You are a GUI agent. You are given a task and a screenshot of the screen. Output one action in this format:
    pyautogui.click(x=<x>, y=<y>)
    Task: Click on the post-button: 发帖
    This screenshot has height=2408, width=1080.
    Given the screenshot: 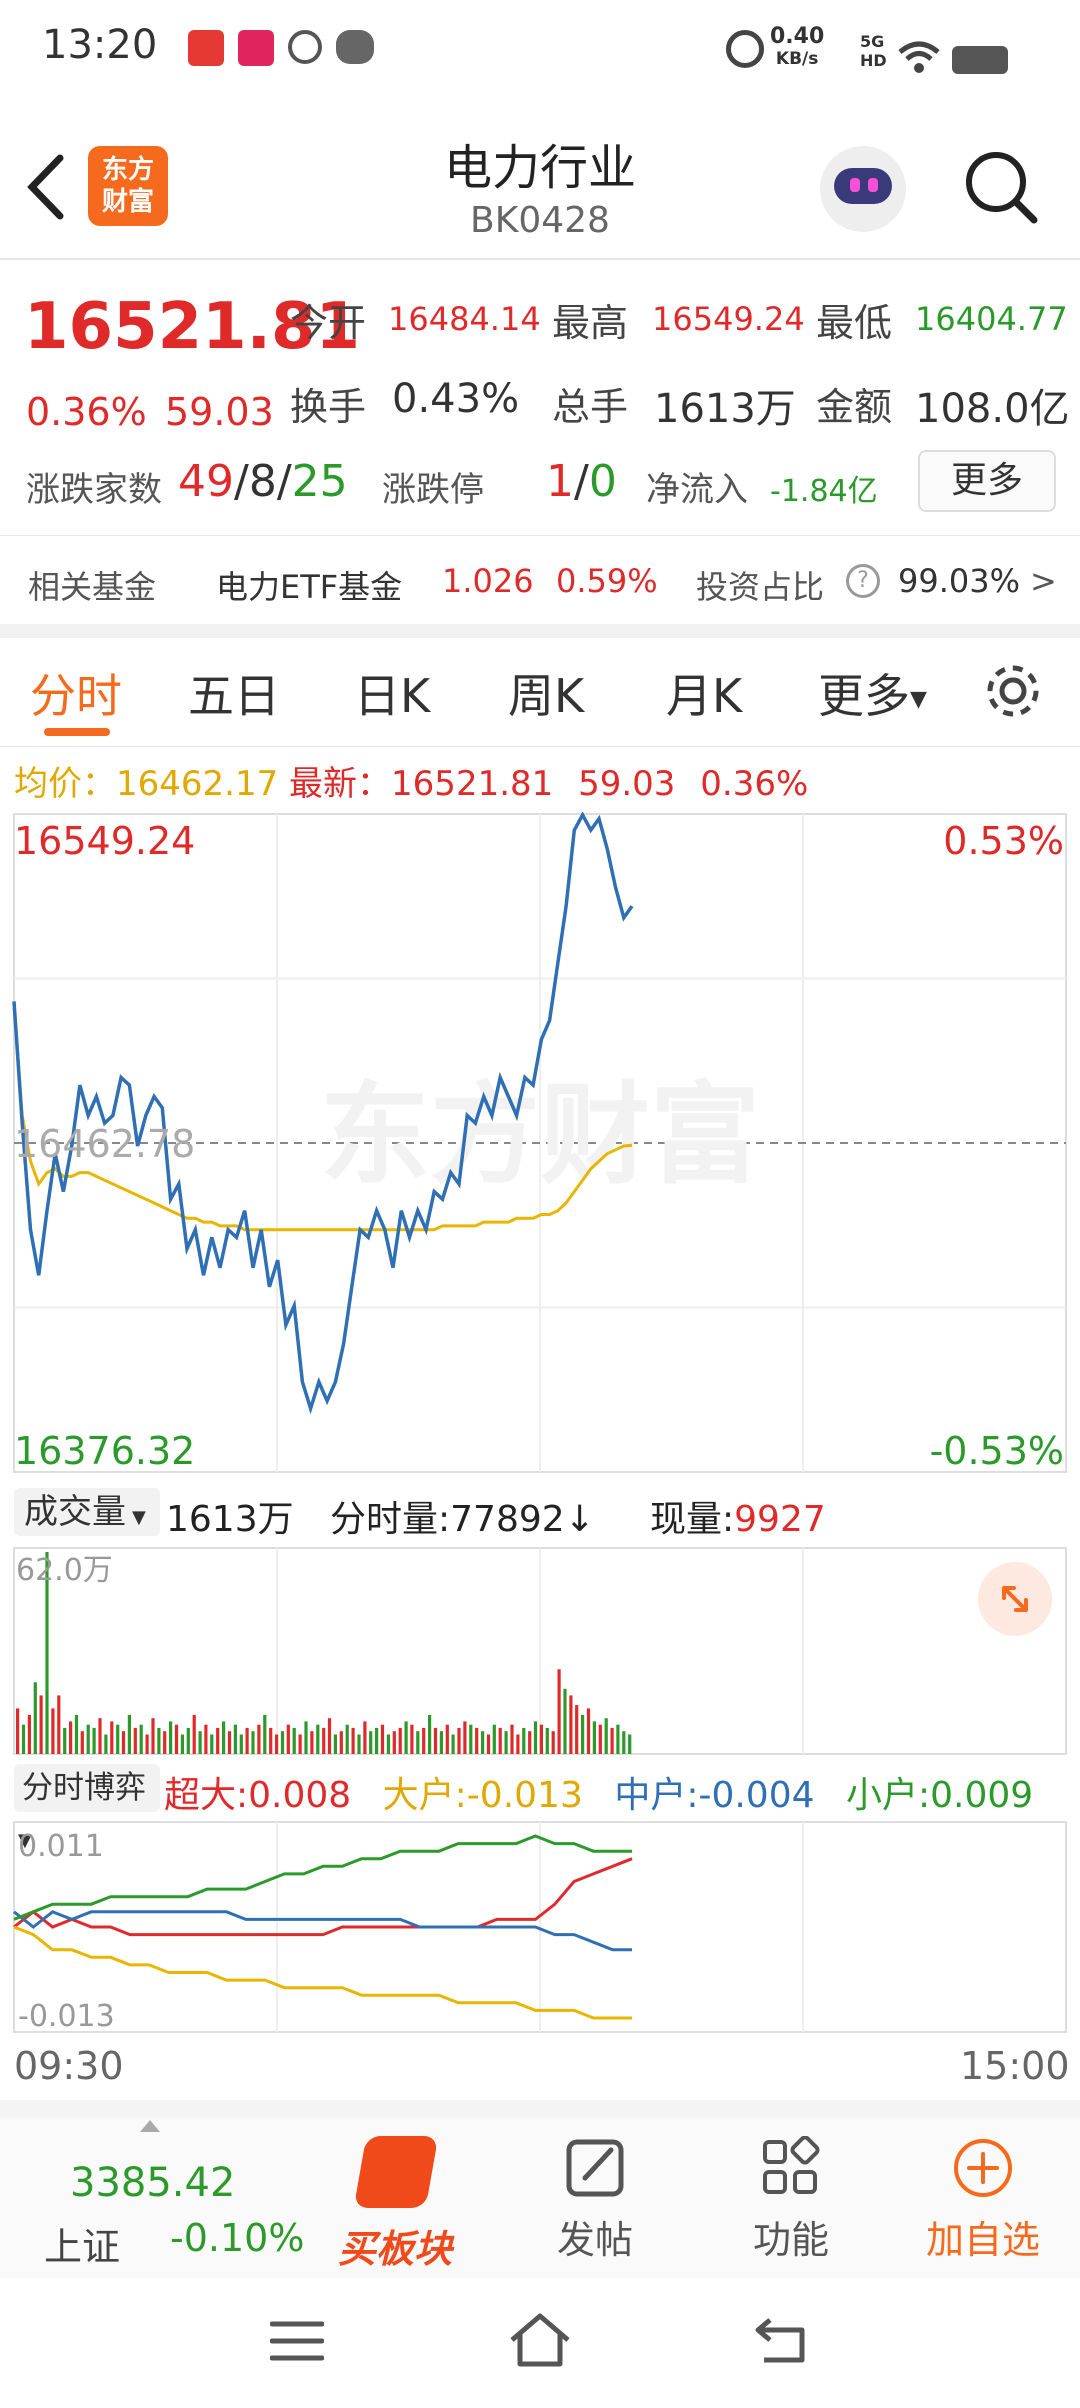 What is the action you would take?
    pyautogui.click(x=595, y=2206)
    